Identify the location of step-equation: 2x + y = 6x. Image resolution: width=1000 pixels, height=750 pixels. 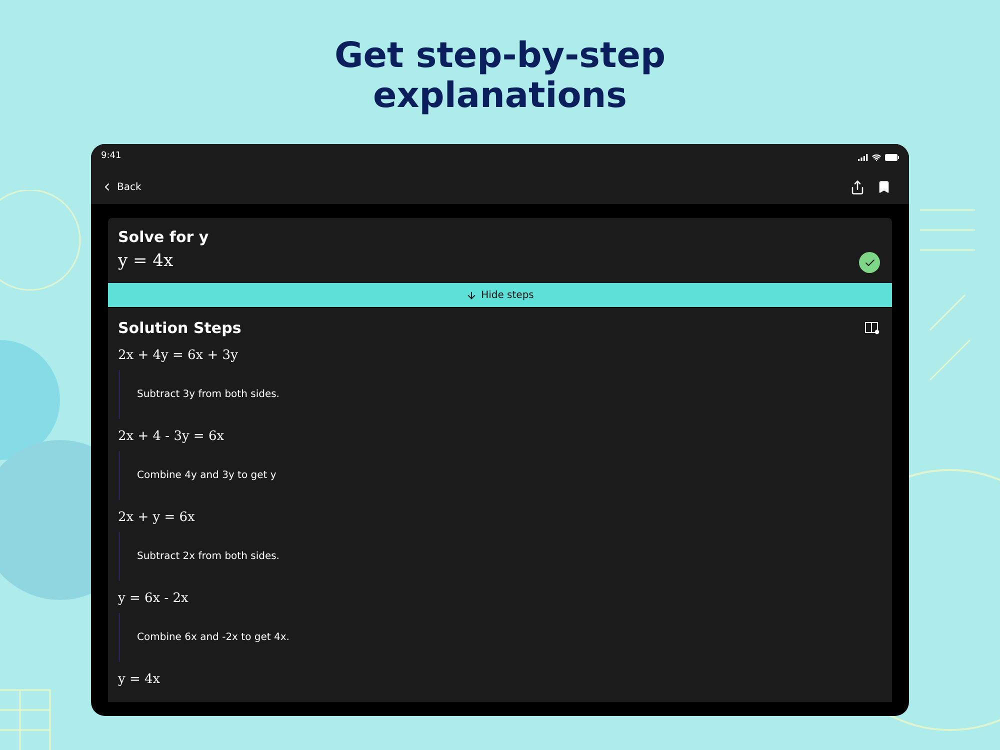
(157, 518).